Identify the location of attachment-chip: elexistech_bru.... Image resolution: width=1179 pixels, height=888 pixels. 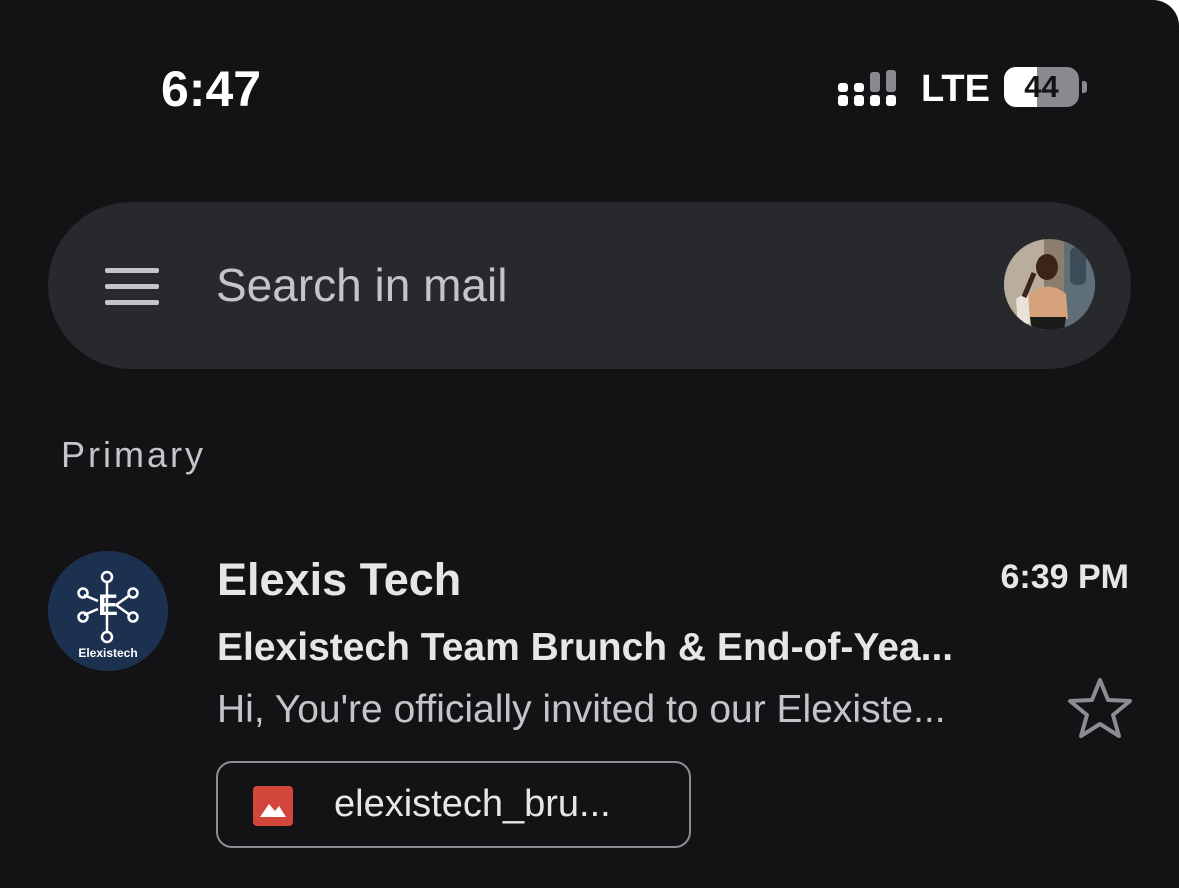
(453, 804).